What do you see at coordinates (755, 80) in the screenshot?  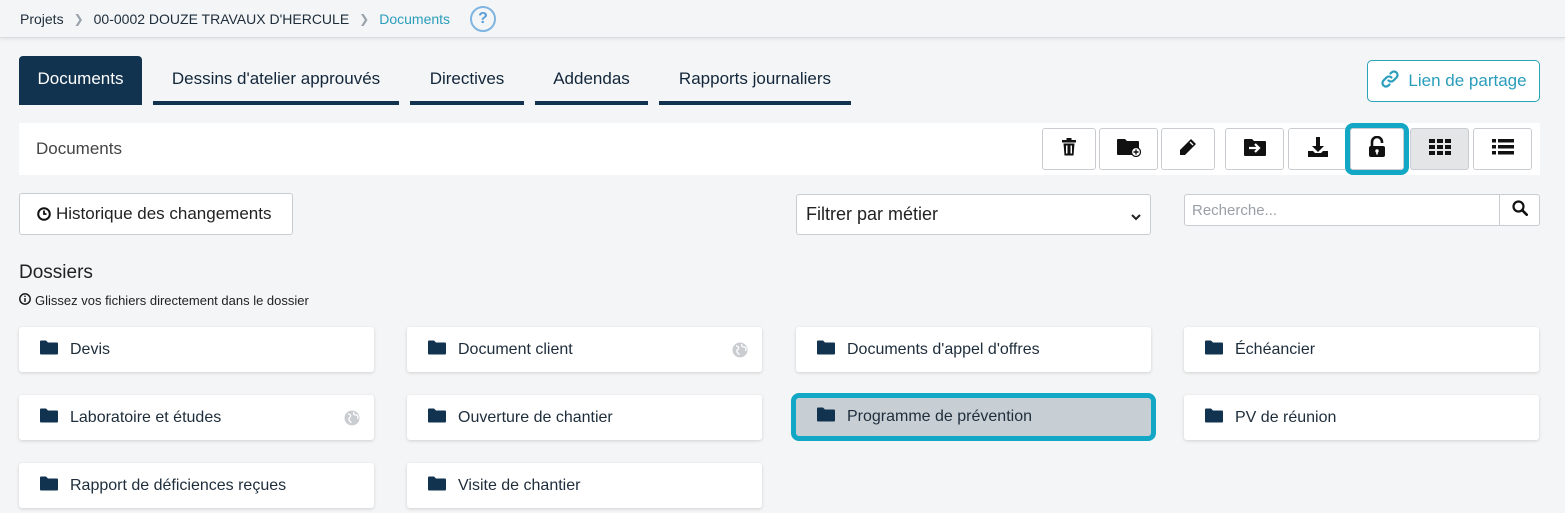 I see `tab-rapports-journaliers: Rapports journaliers` at bounding box center [755, 80].